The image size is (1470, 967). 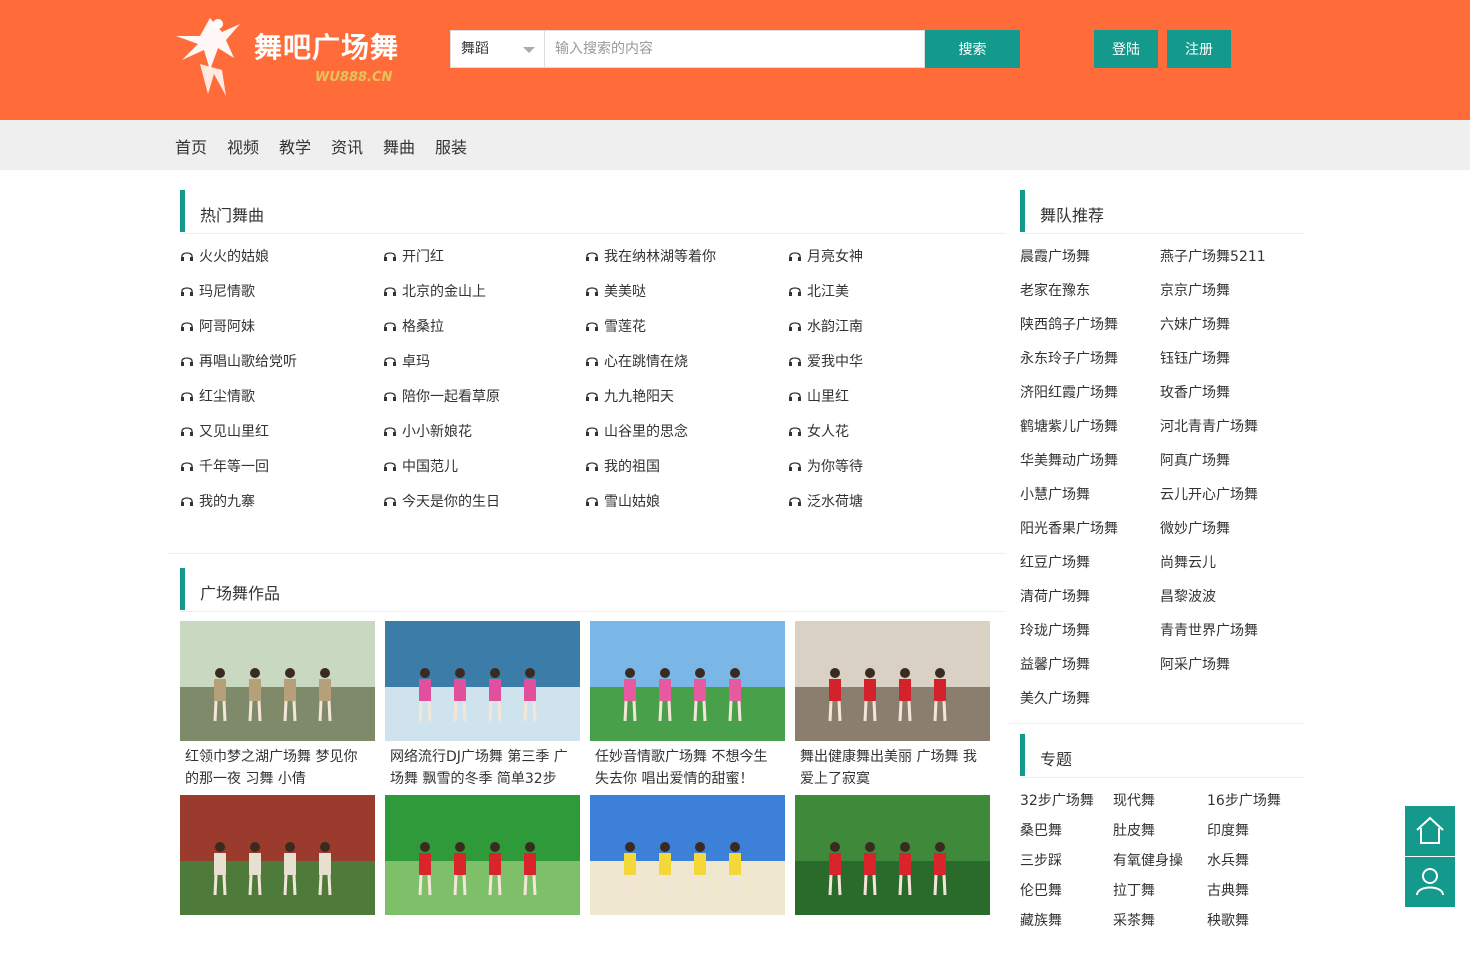 What do you see at coordinates (497, 49) in the screenshot?
I see `search-category-select: 舞蹈` at bounding box center [497, 49].